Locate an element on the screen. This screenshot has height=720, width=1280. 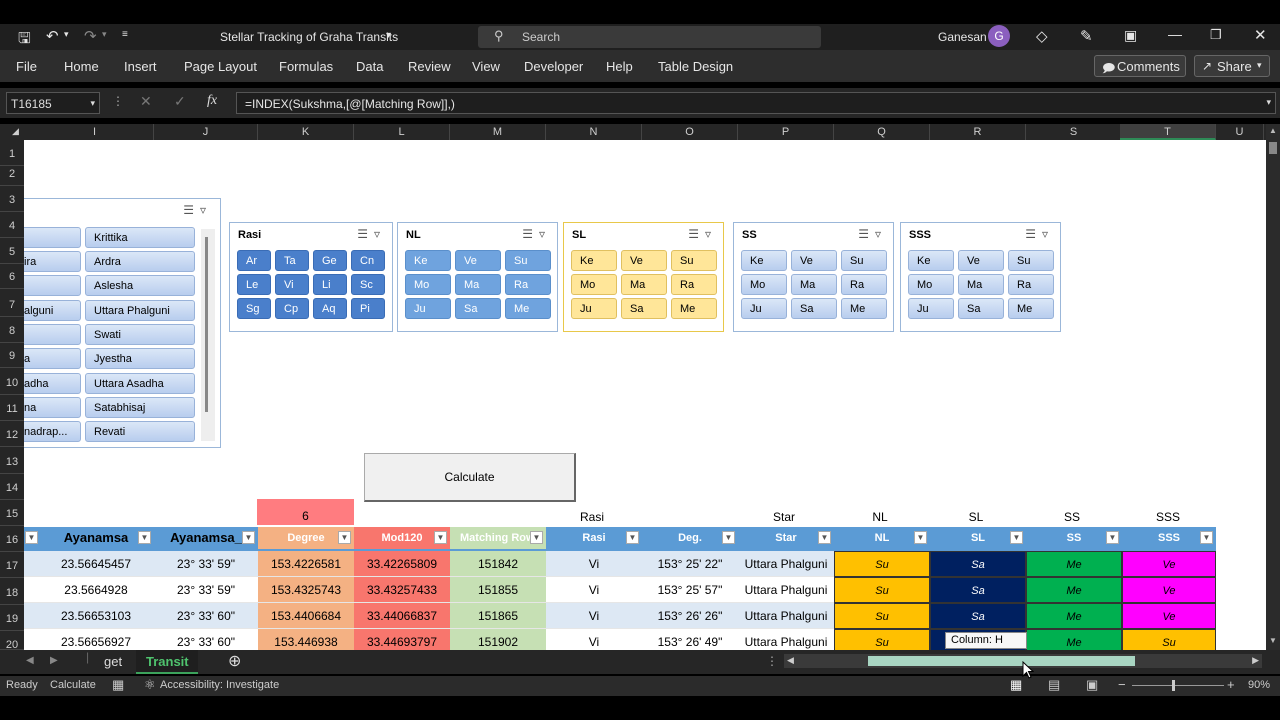
table-cell: 23° 33' 60" is located at coordinates (206, 616).